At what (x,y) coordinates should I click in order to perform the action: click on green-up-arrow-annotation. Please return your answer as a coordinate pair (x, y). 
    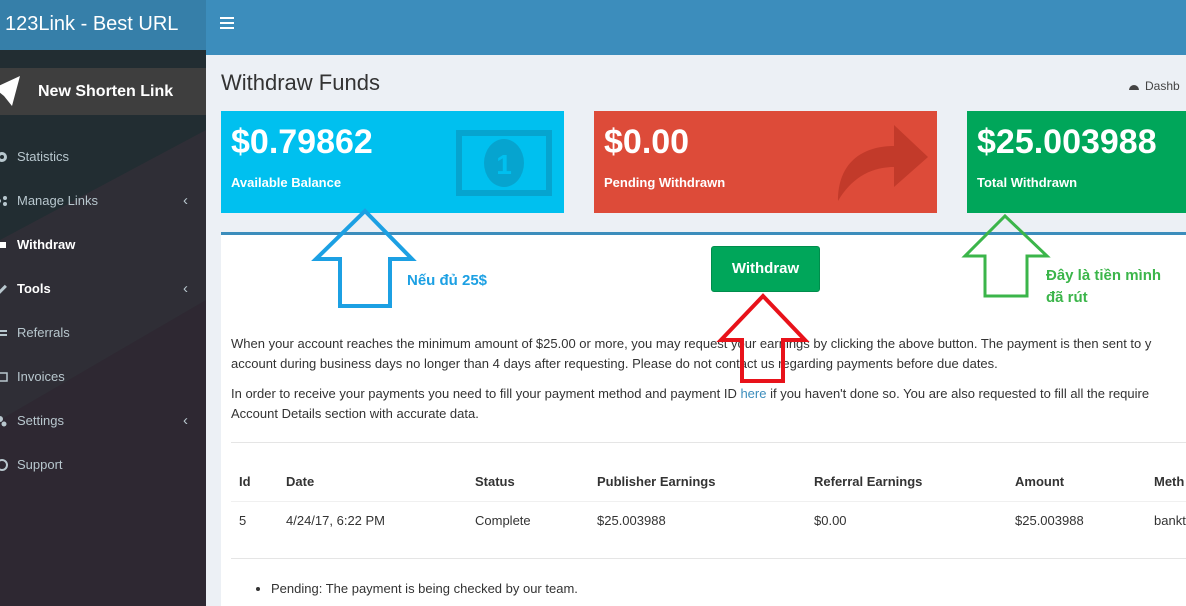
    Looking at the image, I should click on (1006, 255).